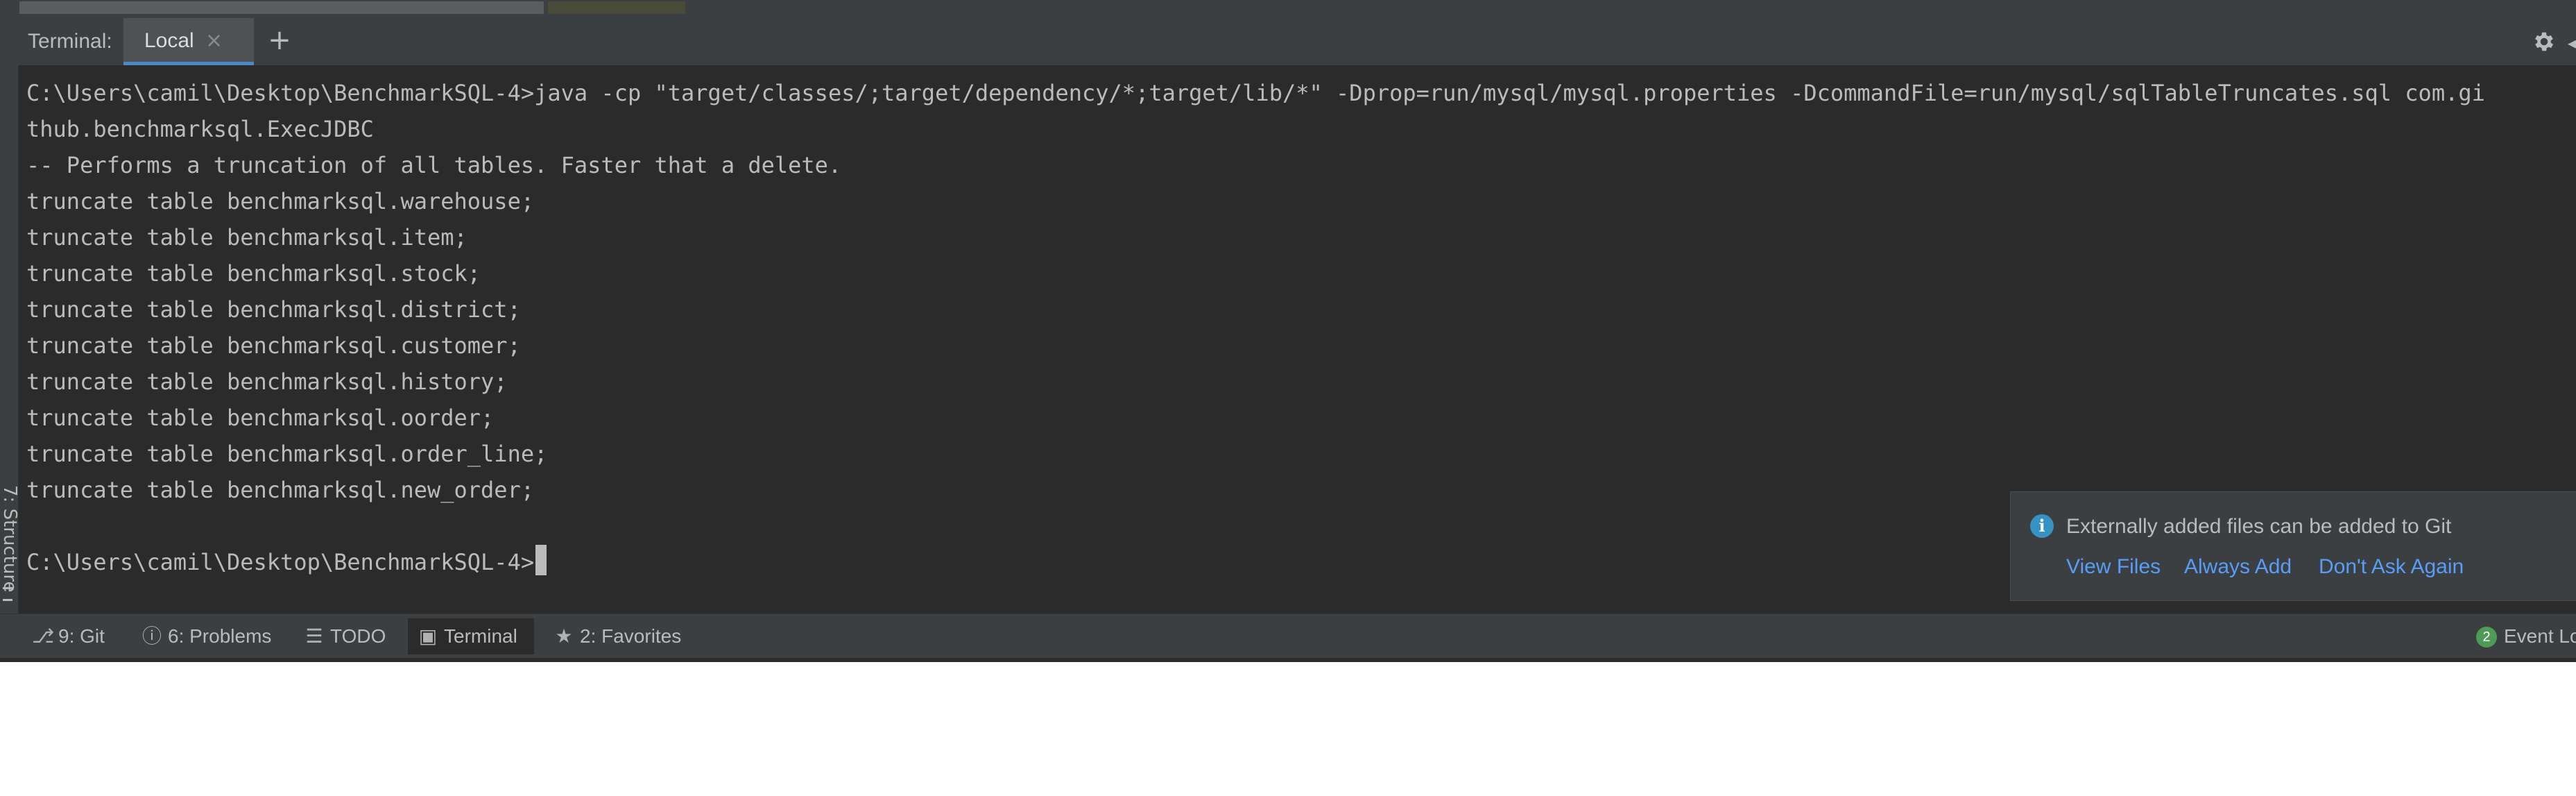 The height and width of the screenshot is (796, 2576). What do you see at coordinates (616, 7) in the screenshot?
I see `editor-remnant` at bounding box center [616, 7].